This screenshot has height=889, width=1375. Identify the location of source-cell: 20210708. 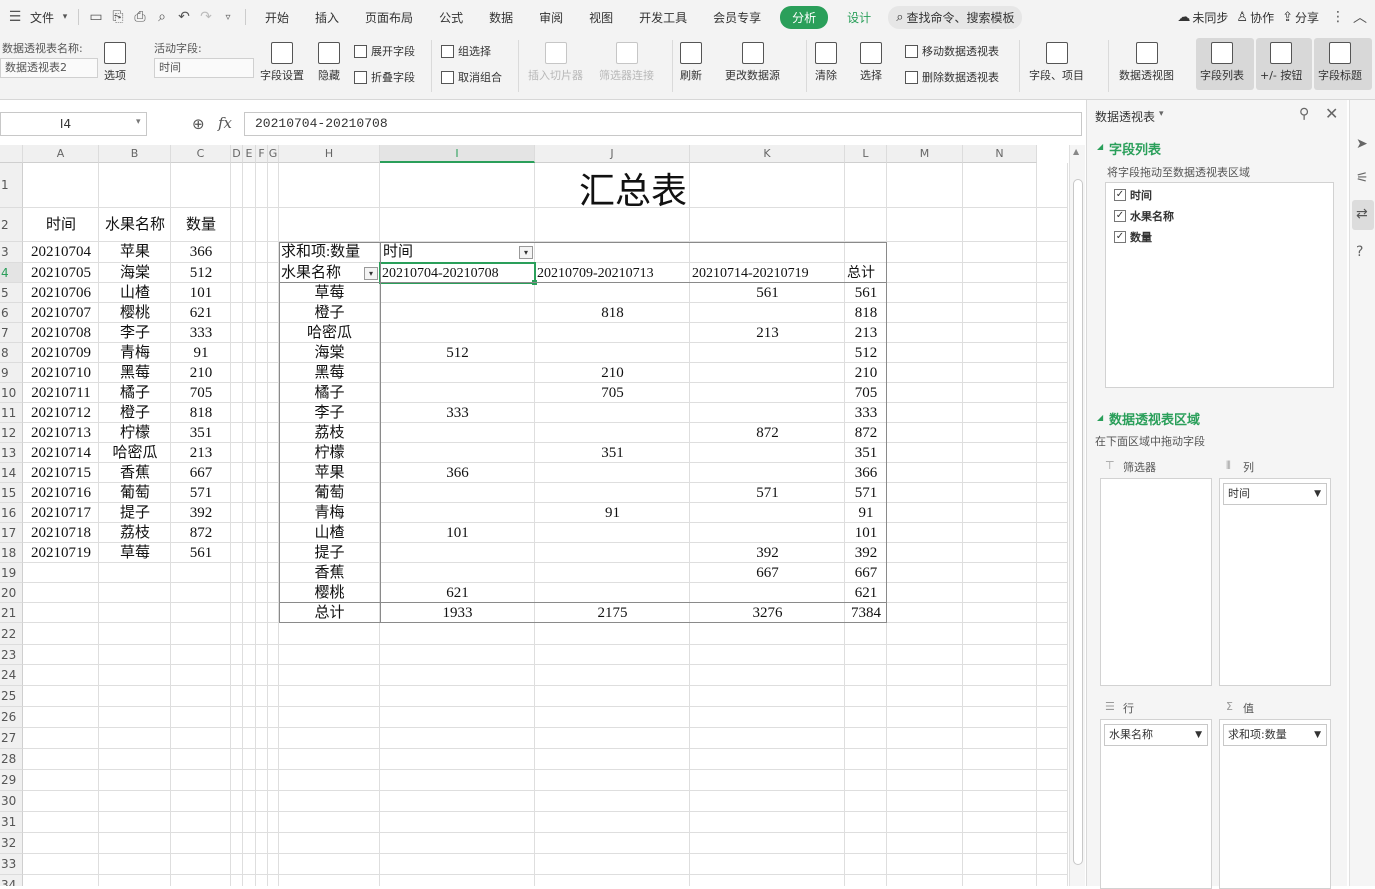
(61, 333).